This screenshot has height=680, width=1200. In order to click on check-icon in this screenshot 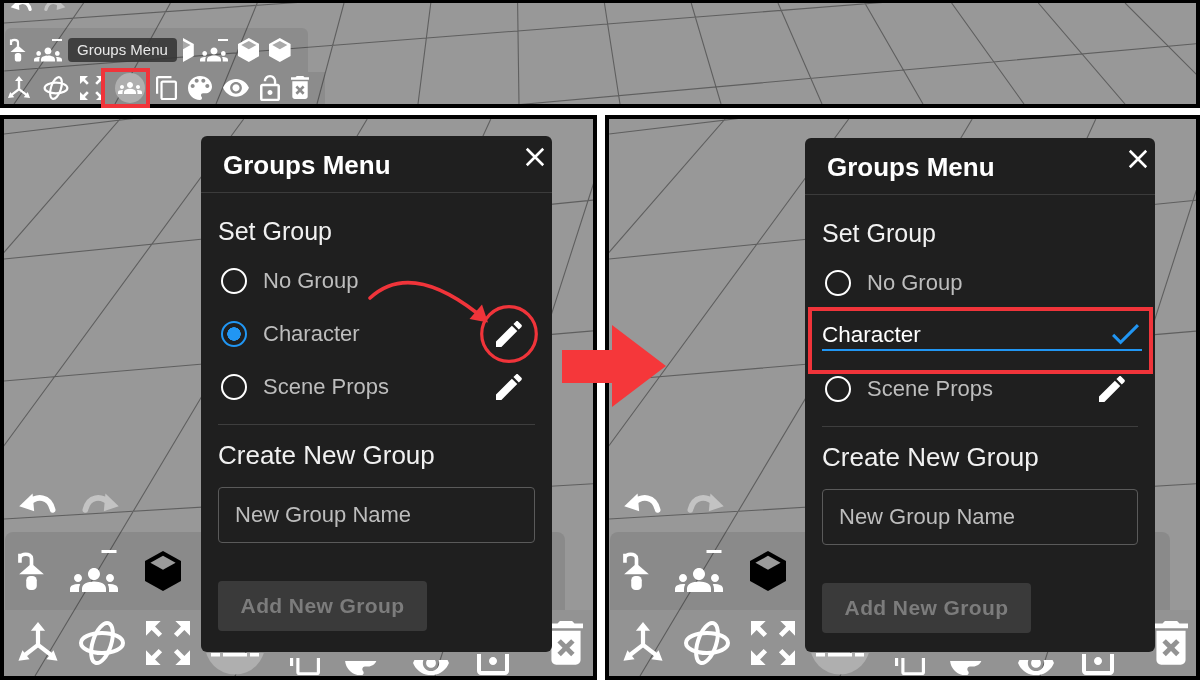, I will do `click(1125, 334)`.